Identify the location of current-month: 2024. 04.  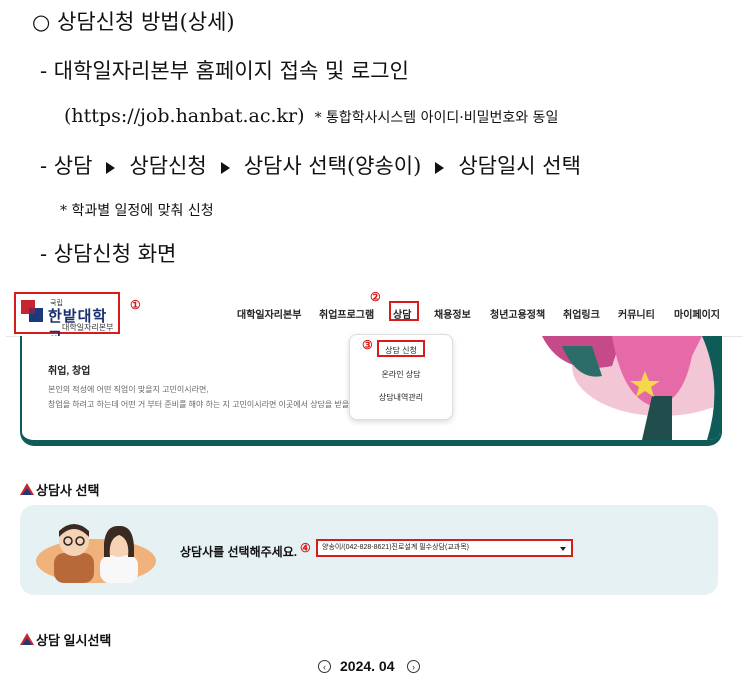
(367, 666).